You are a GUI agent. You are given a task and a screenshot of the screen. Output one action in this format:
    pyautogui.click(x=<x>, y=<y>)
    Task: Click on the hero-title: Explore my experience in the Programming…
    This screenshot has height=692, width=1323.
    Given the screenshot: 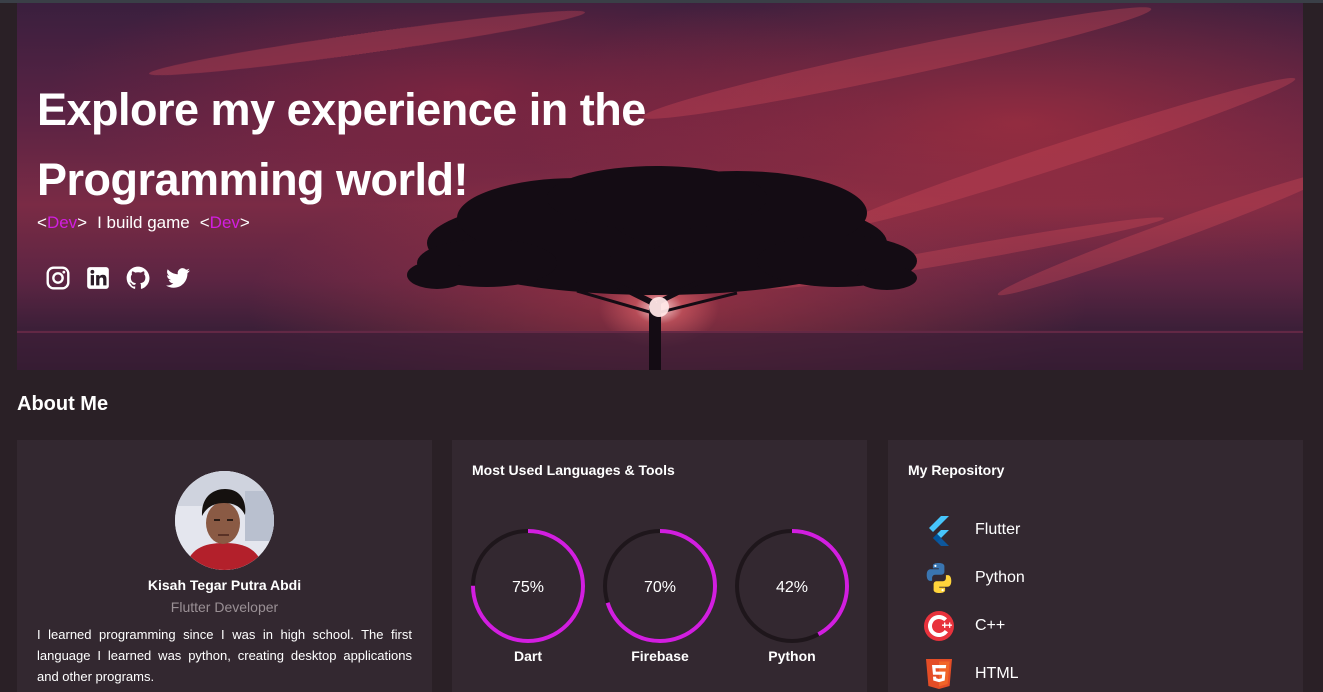 What is the action you would take?
    pyautogui.click(x=397, y=145)
    